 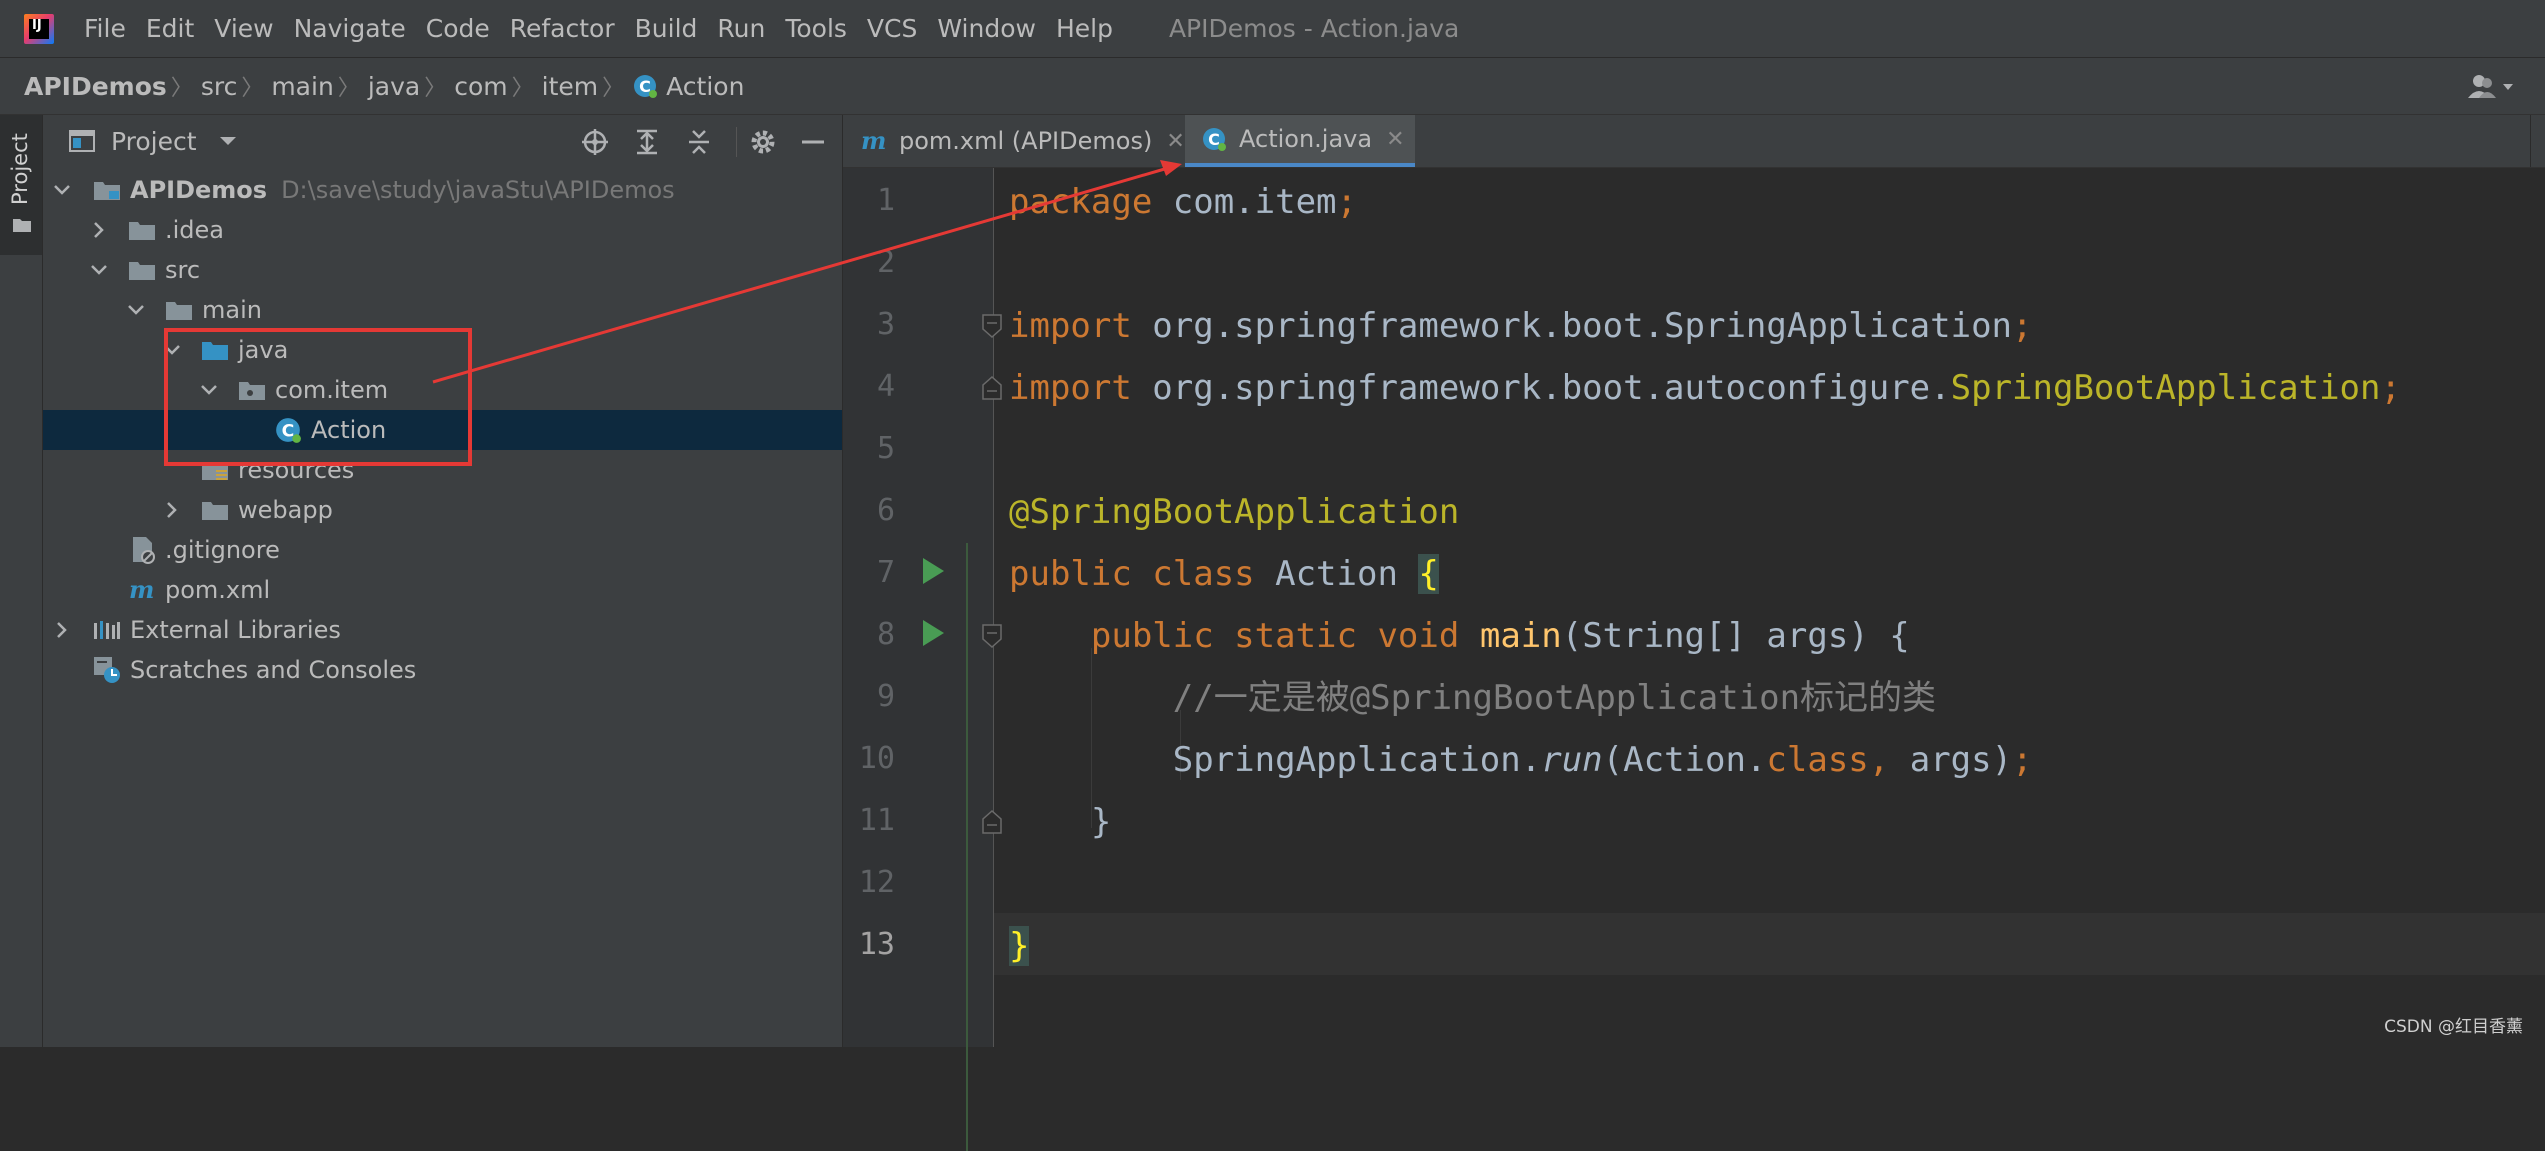 What do you see at coordinates (1300, 141) in the screenshot?
I see `tab-action-java: C Action.java ✕` at bounding box center [1300, 141].